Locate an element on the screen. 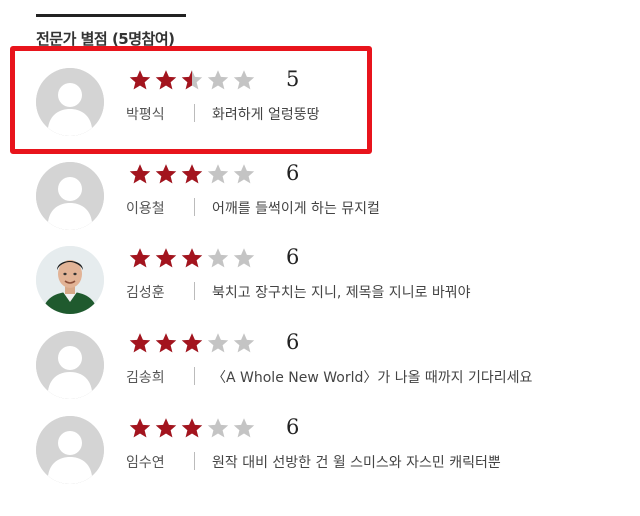 The height and width of the screenshot is (516, 640). reviewer-name: 김송희 is located at coordinates (145, 377).